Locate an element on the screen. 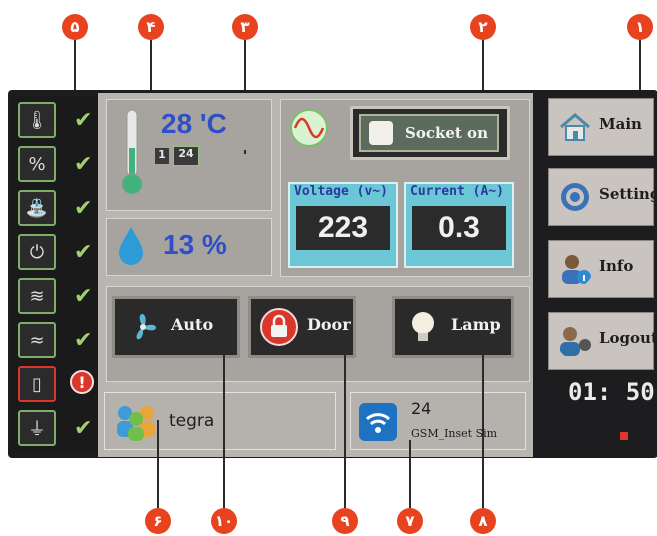 This screenshot has height=536, width=657. thermometer-gauge-icon is located at coordinates (132, 152).